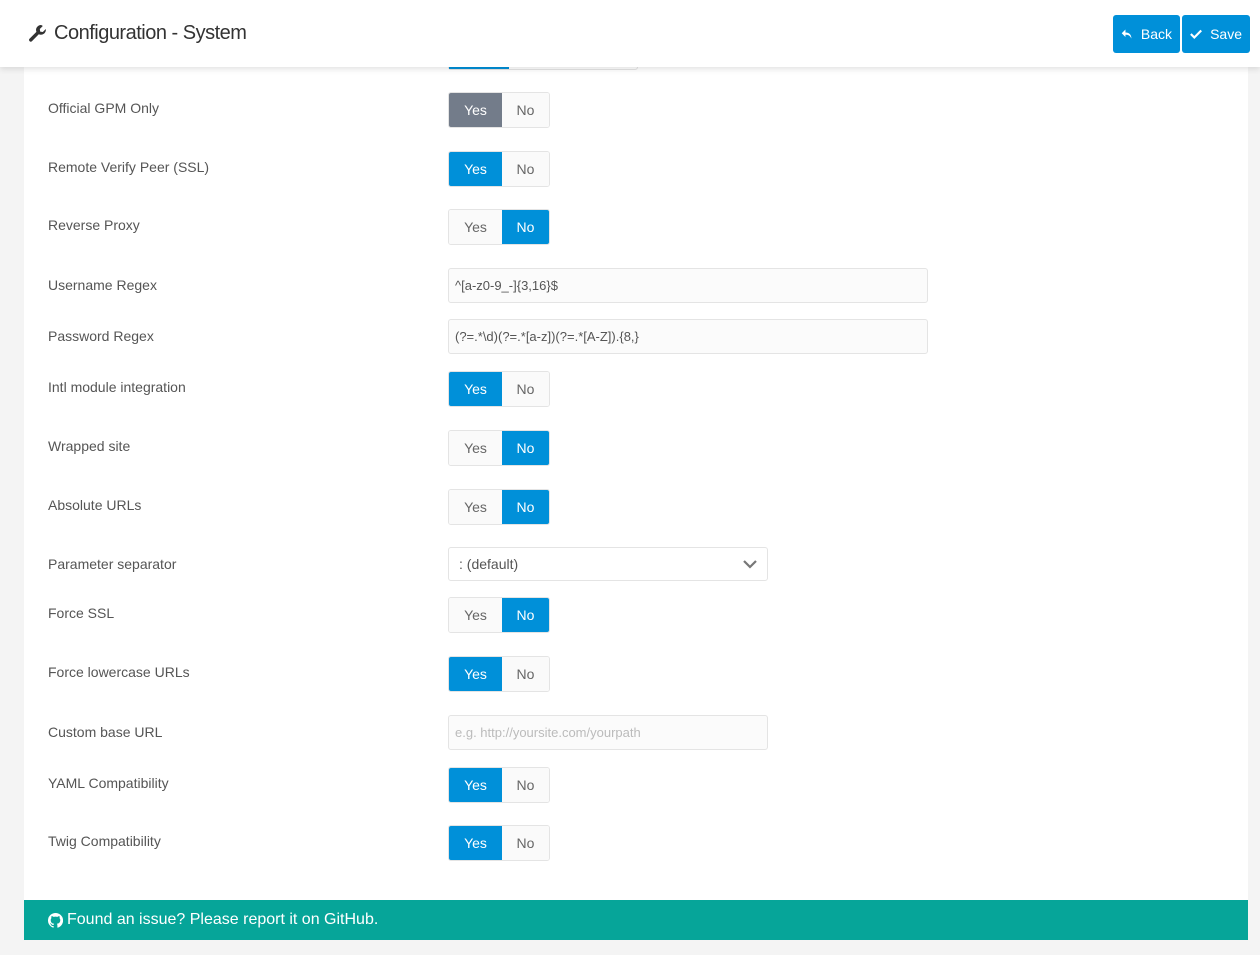  Describe the element at coordinates (1196, 34) in the screenshot. I see `check-icon` at that location.